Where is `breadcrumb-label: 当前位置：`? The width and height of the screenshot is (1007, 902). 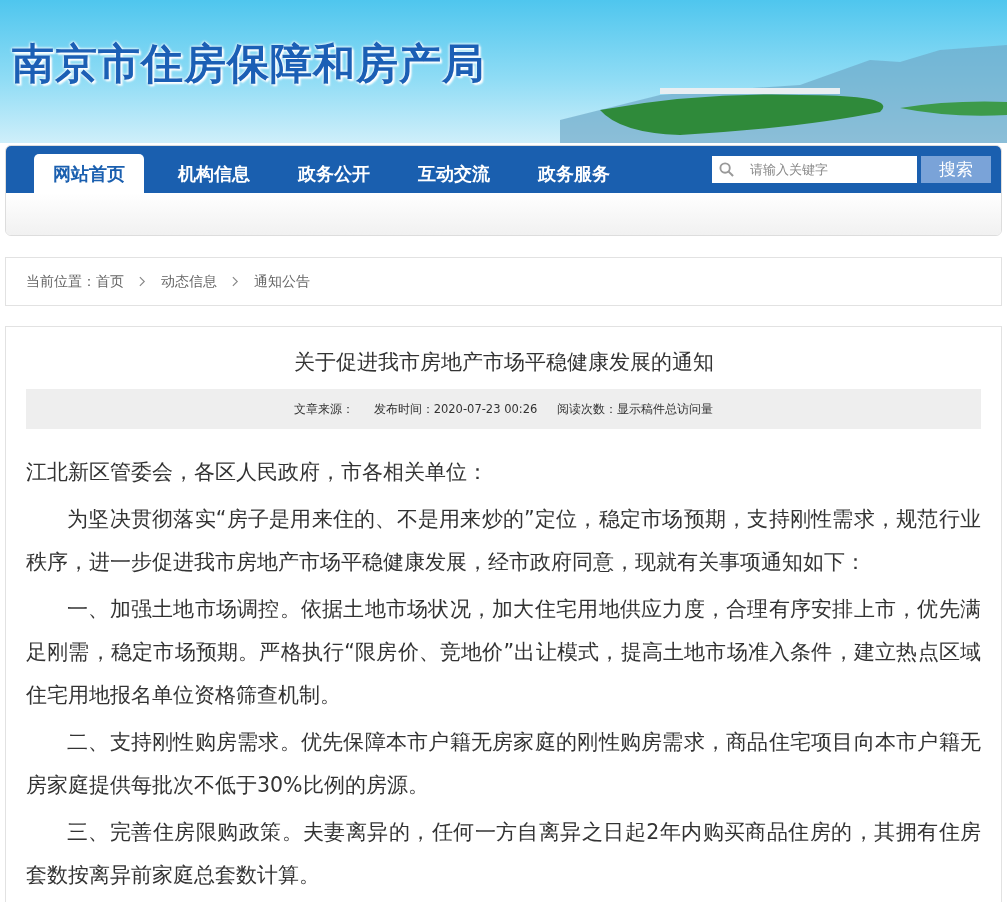 breadcrumb-label: 当前位置： is located at coordinates (61, 281).